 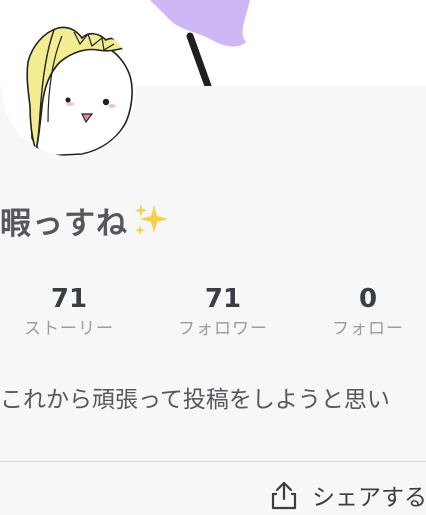 I want to click on stat-followers: 71 フォロワー, so click(x=223, y=312).